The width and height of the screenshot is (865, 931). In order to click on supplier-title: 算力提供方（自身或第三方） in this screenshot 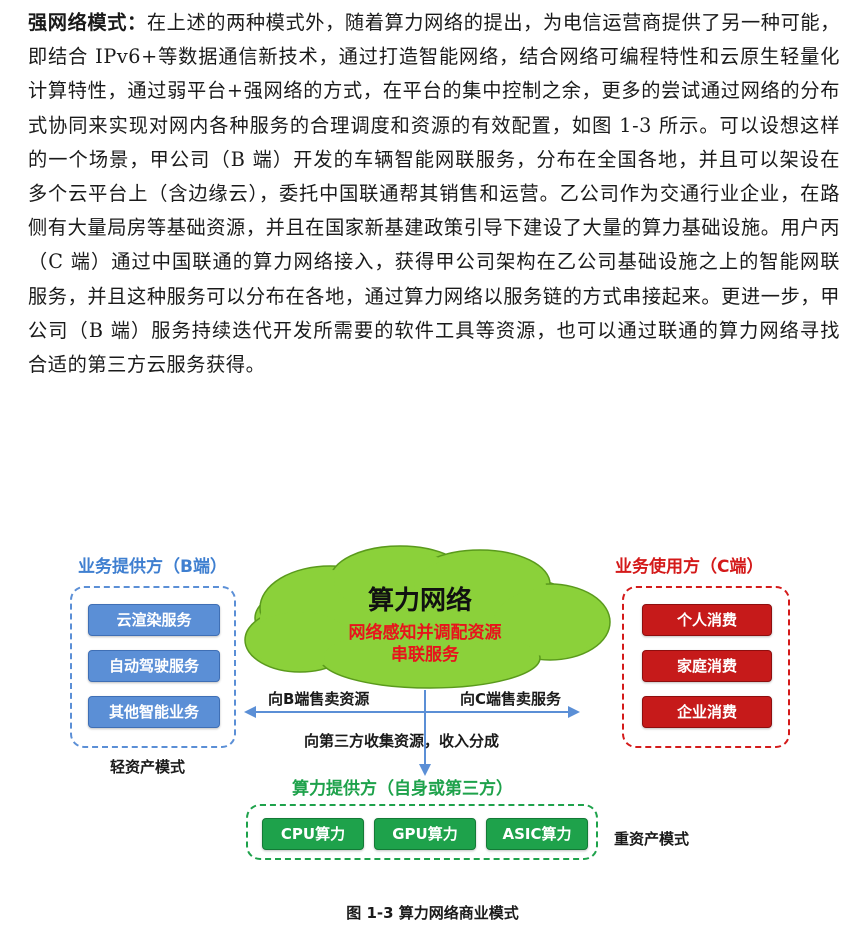, I will do `click(402, 789)`.